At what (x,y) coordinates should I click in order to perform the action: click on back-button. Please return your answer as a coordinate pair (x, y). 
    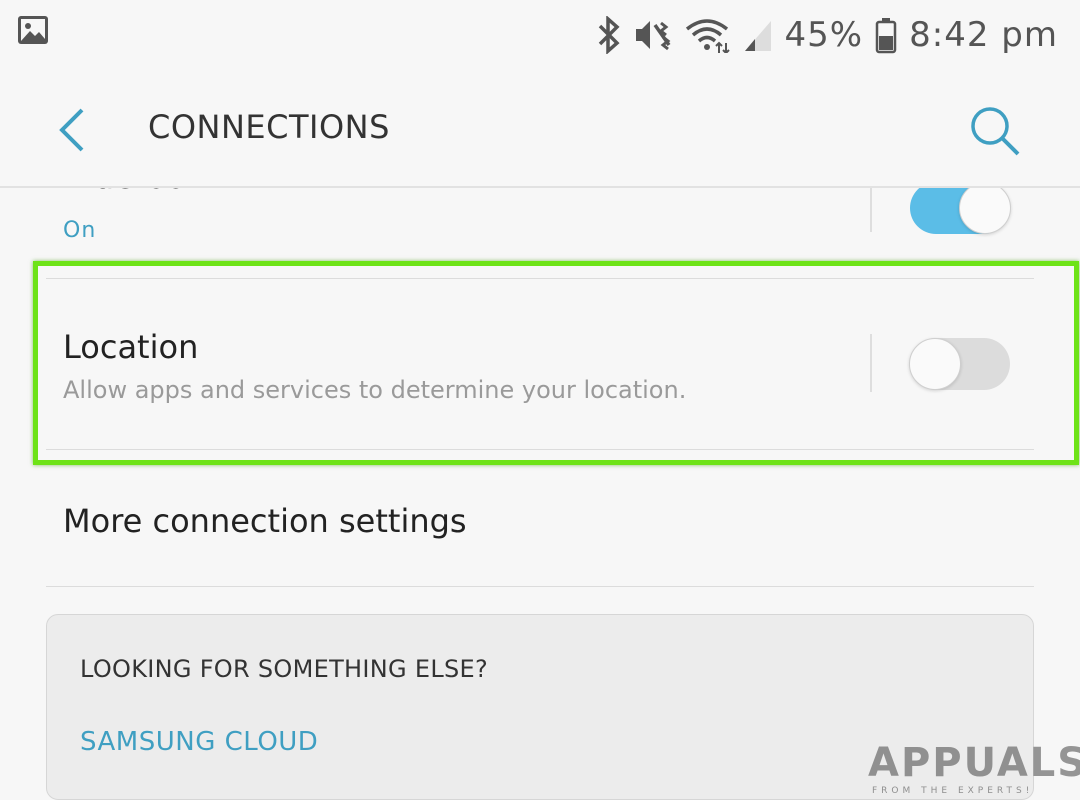
    Looking at the image, I should click on (73, 129).